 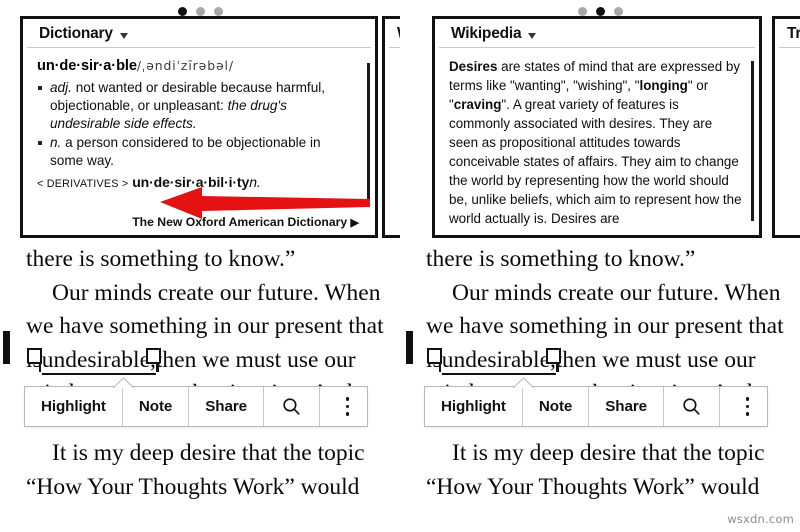 I want to click on more-options-button-right, so click(x=747, y=406).